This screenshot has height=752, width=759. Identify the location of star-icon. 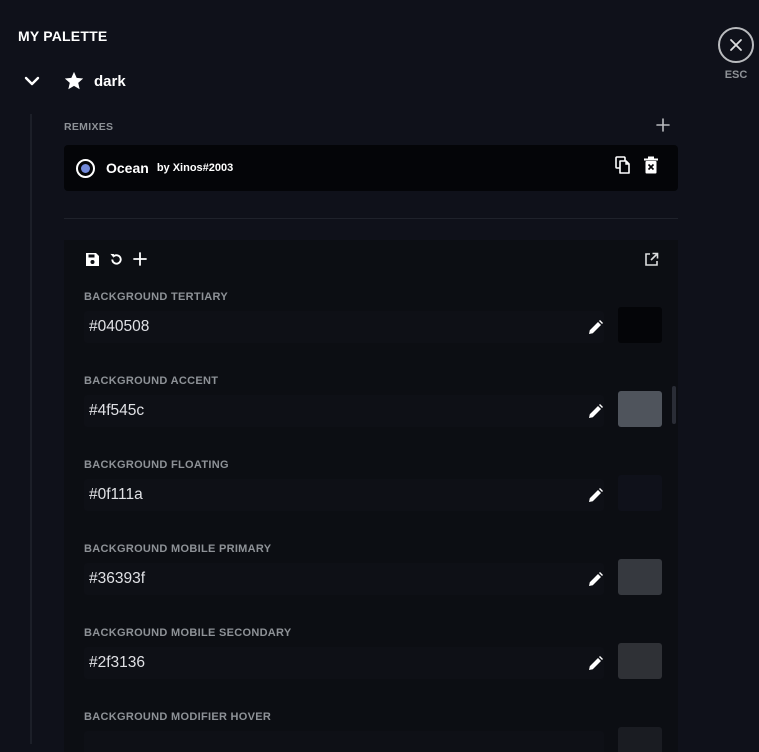
(74, 81).